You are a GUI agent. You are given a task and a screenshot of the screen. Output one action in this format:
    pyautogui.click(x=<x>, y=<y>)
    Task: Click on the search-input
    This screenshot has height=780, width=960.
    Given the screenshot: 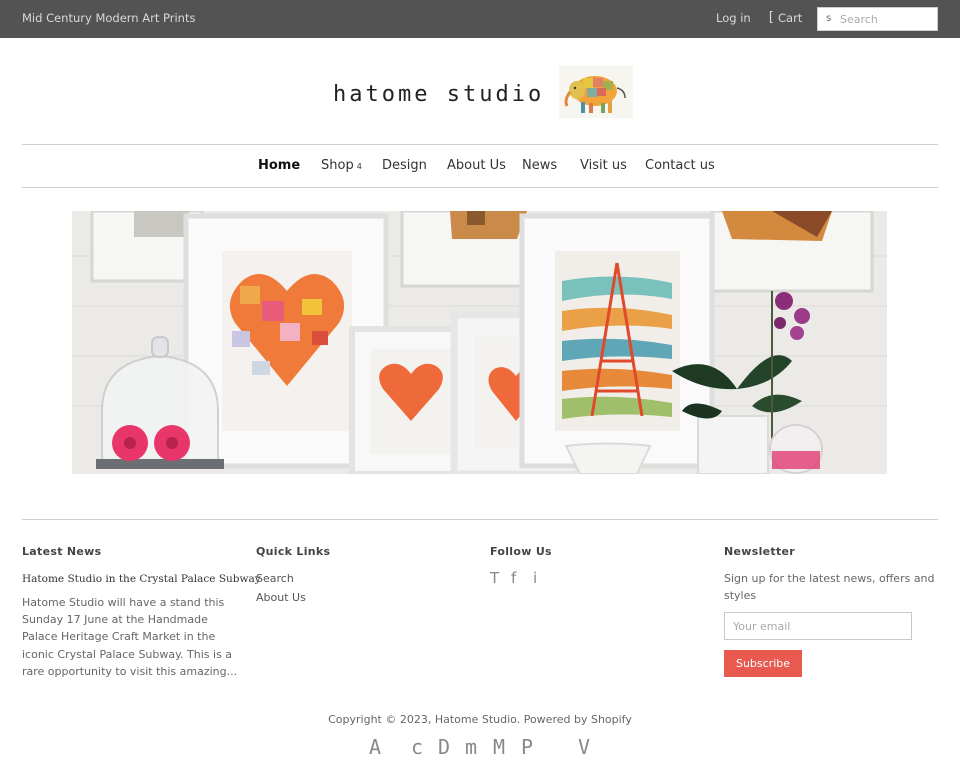 What is the action you would take?
    pyautogui.click(x=887, y=19)
    